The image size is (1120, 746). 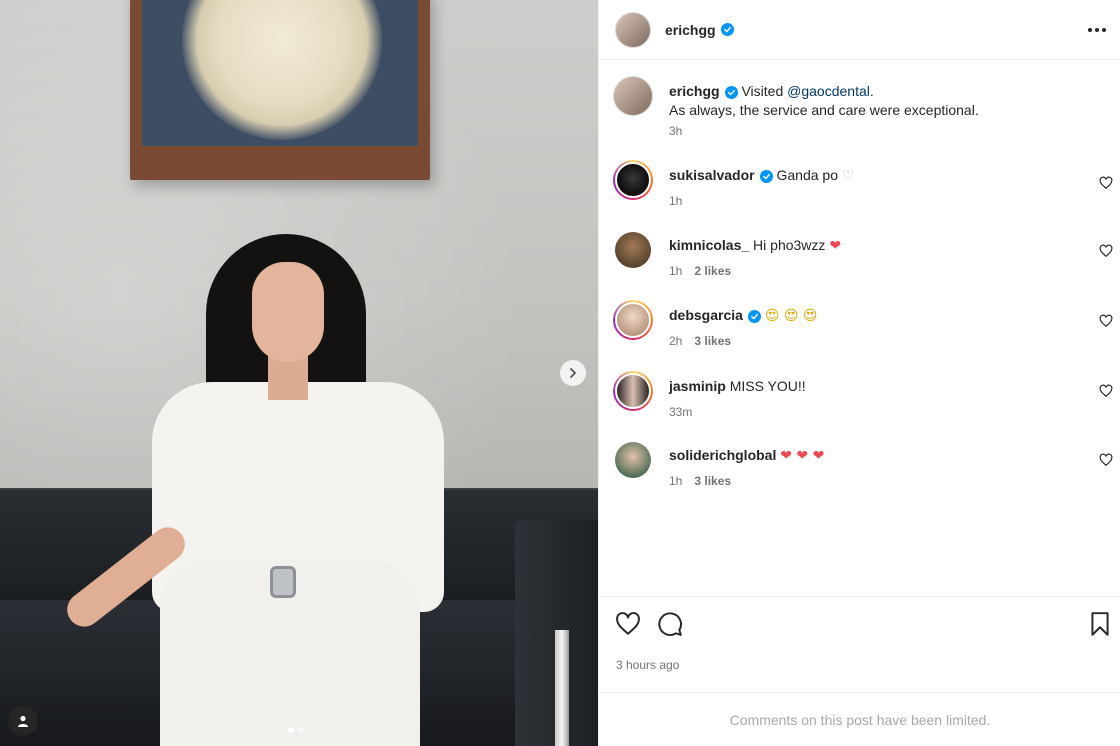 I want to click on comment-text: sukisalvador Ganda po ♡, so click(x=869, y=176).